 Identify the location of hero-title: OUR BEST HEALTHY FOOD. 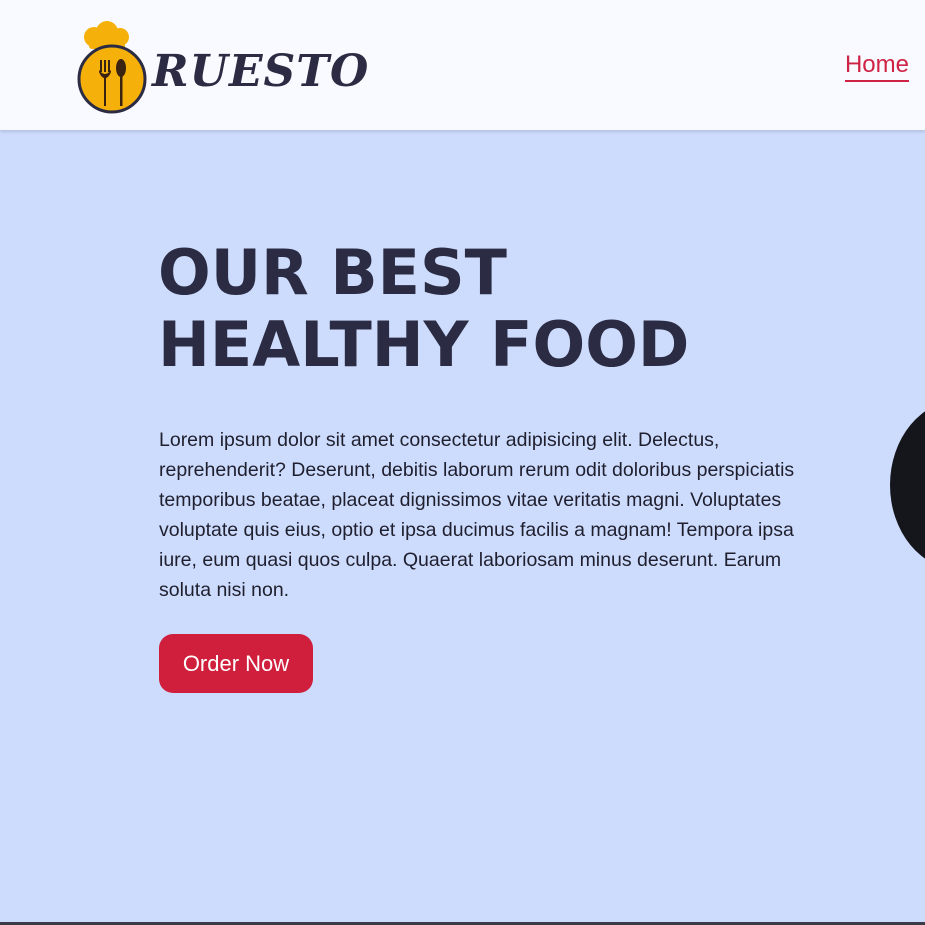
(424, 308).